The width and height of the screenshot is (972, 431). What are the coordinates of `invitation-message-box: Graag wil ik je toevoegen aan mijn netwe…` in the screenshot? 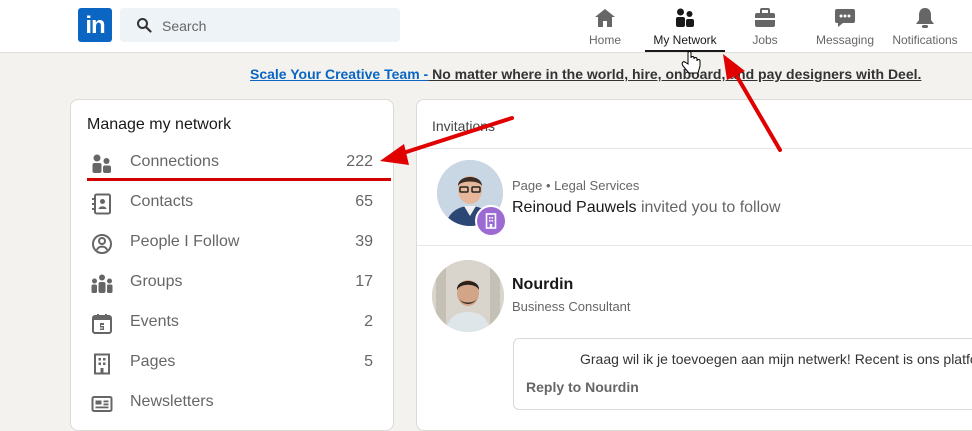 It's located at (742, 374).